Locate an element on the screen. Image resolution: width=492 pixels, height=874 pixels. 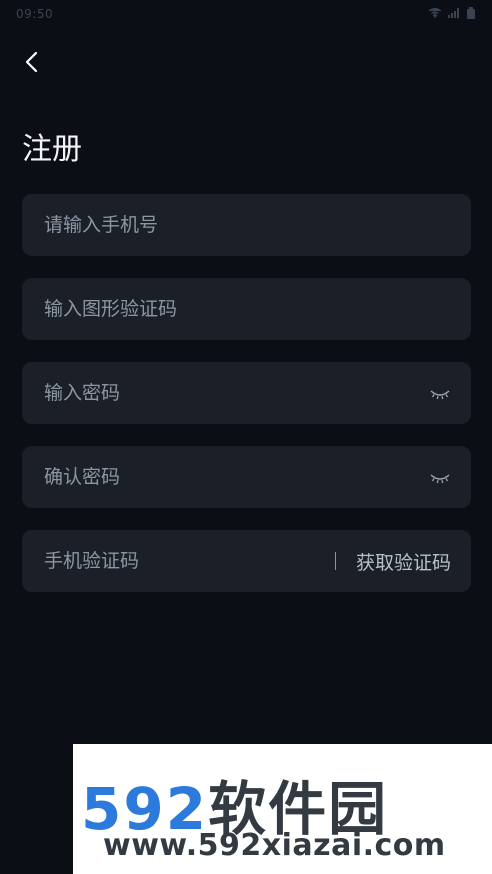
signal-icon is located at coordinates (454, 14).